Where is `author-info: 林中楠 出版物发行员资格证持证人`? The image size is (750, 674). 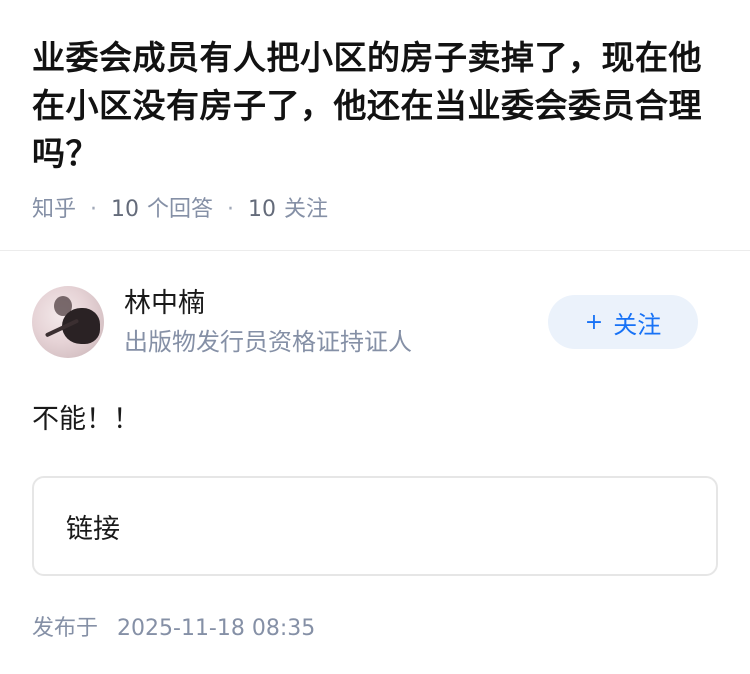 author-info: 林中楠 出版物发行员资格证持证人 is located at coordinates (336, 322).